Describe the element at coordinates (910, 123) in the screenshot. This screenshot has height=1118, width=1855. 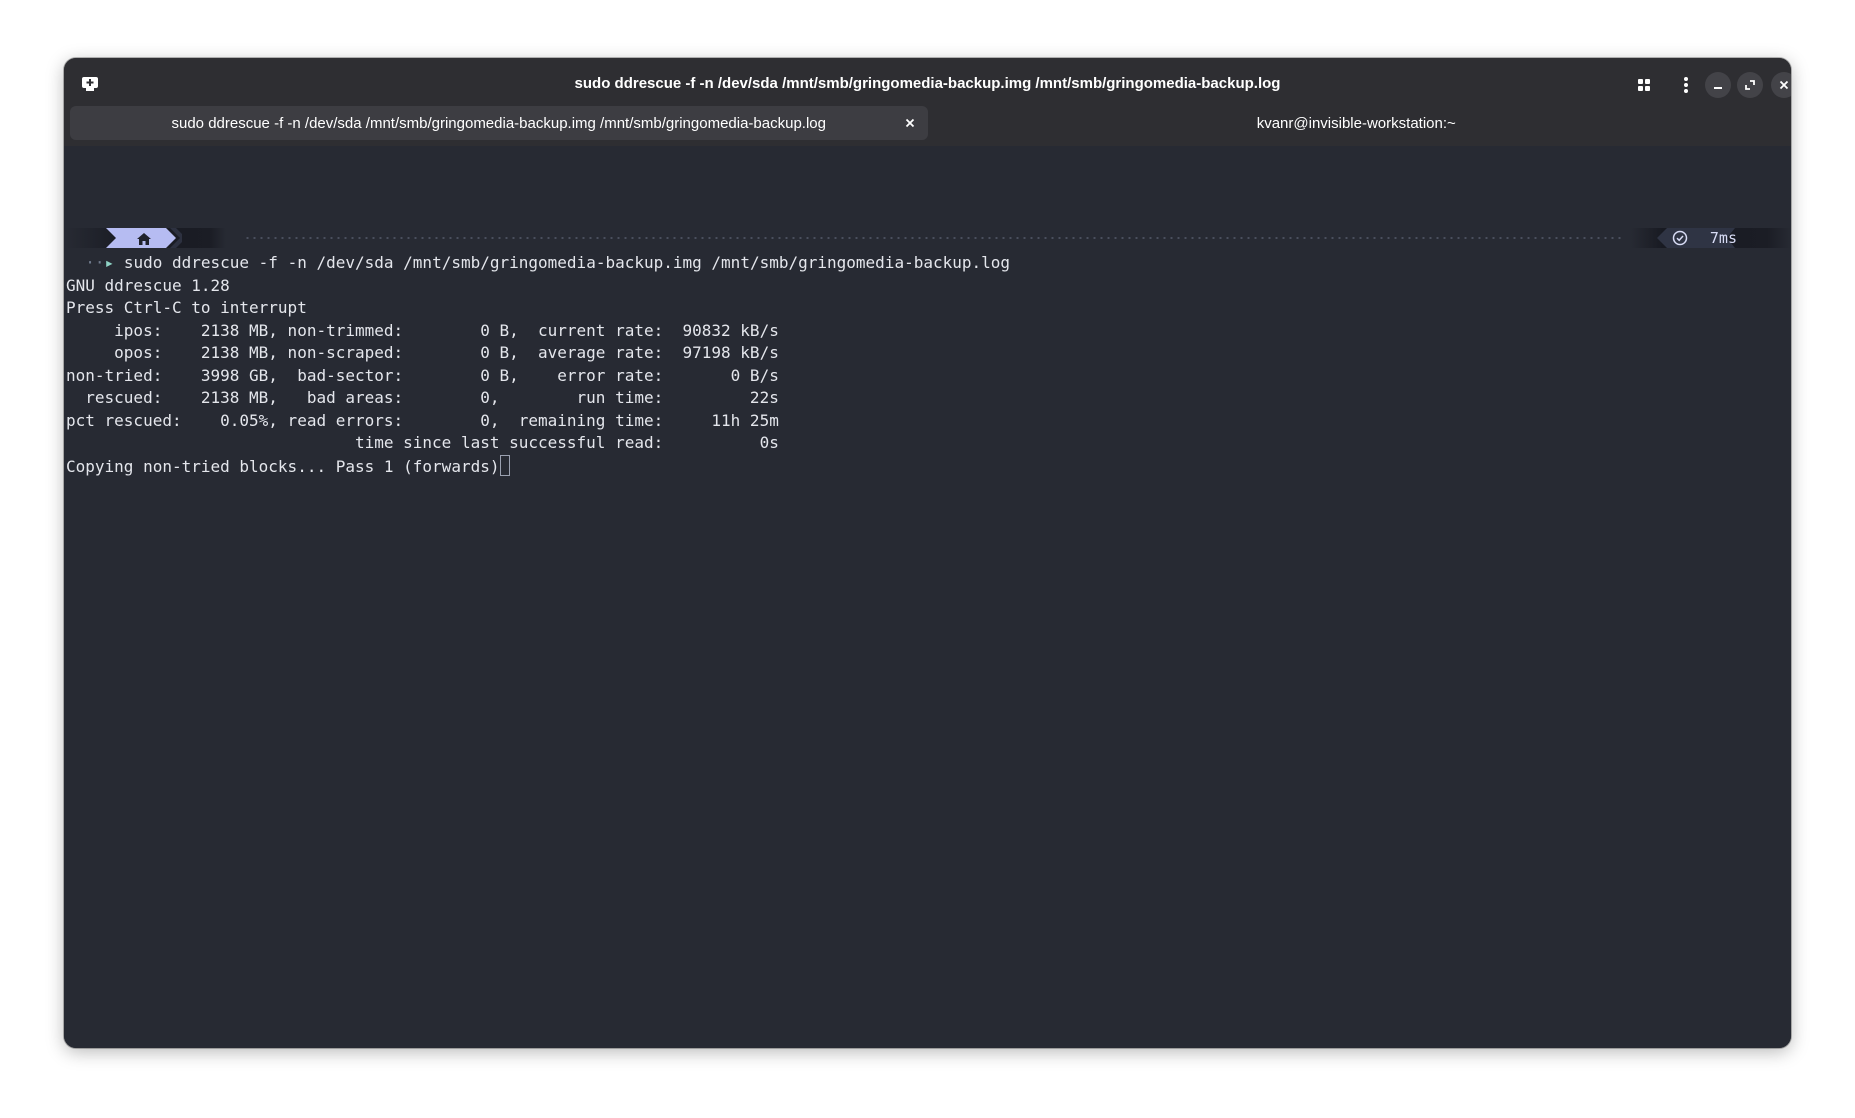
I see `tab-close-icon` at that location.